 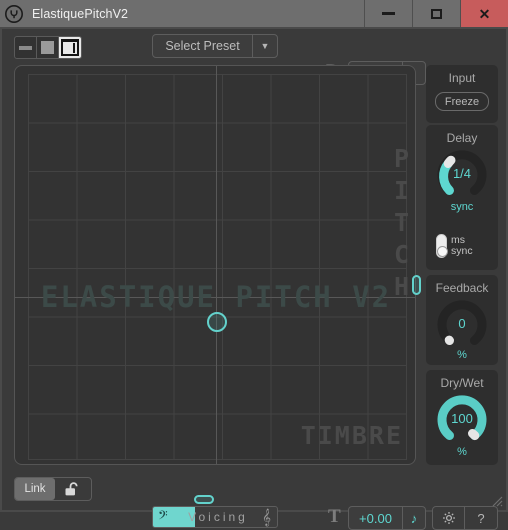 I want to click on voicing-slider: 𝄢 Voicing 𝄞, so click(x=215, y=517).